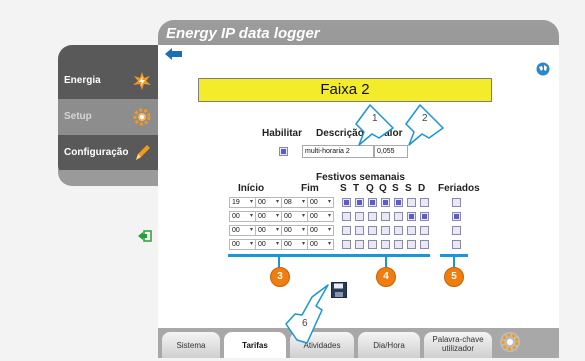  I want to click on tab-label: Dia/Hora, so click(389, 345).